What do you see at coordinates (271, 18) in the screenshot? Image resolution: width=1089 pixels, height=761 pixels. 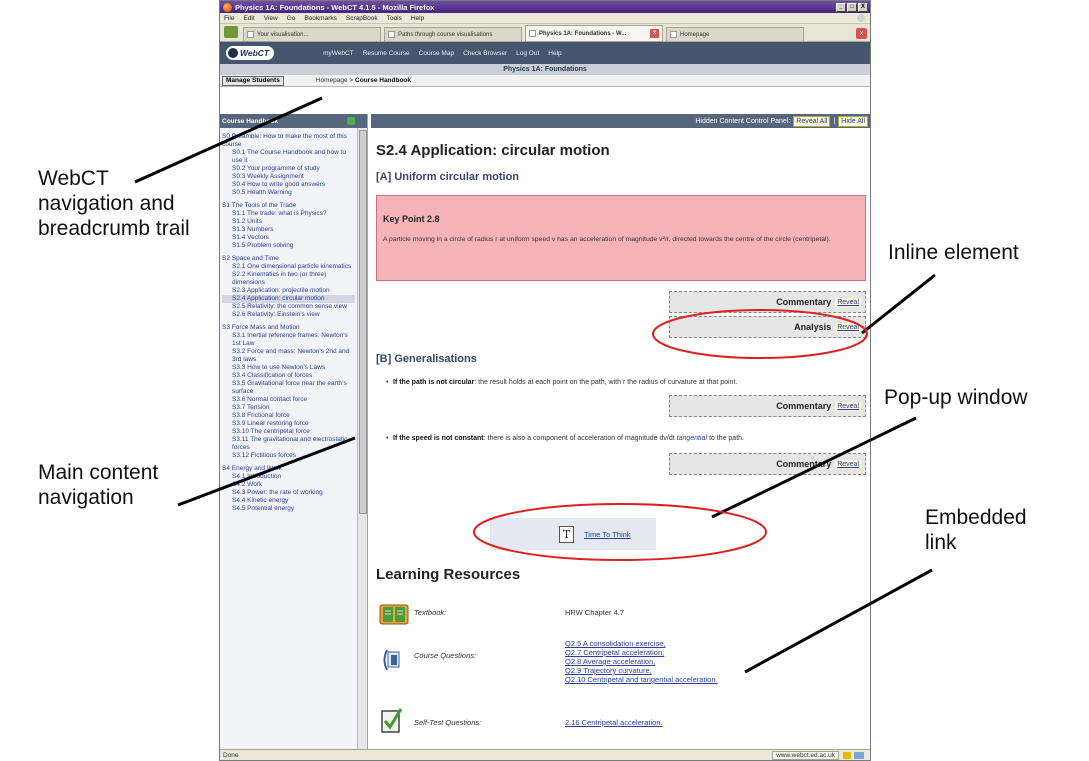 I see `menu-view: View` at bounding box center [271, 18].